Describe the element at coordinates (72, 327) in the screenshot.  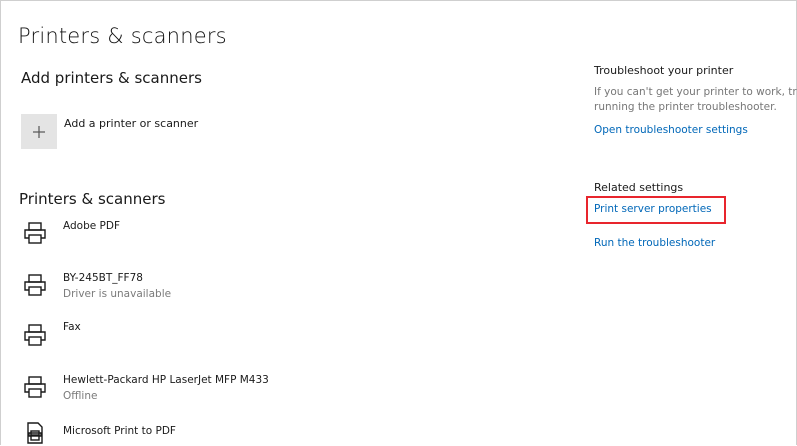
I see `printer-name: Fax` at that location.